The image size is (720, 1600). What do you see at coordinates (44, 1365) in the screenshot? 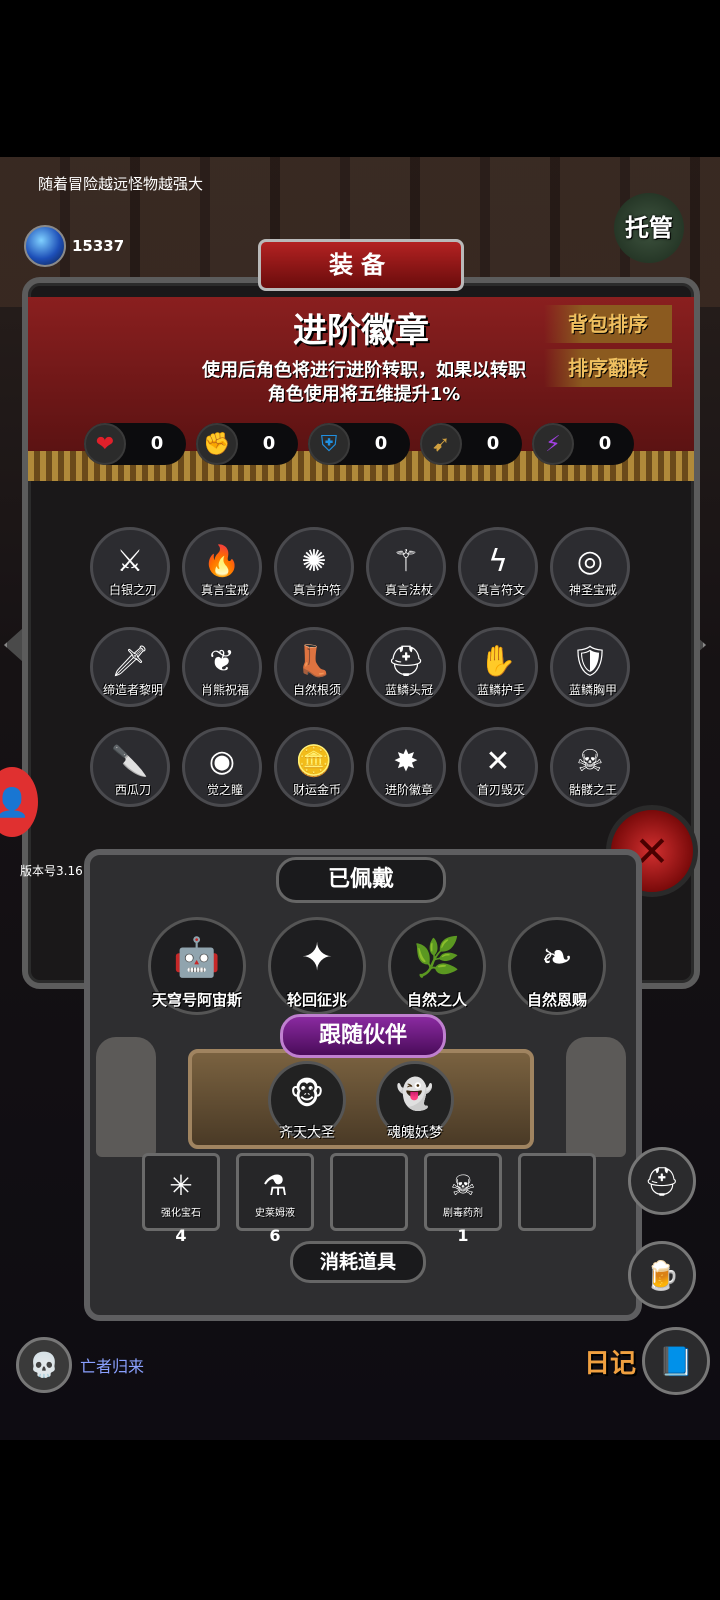
I see `undead-avatar-icon: 💀` at bounding box center [44, 1365].